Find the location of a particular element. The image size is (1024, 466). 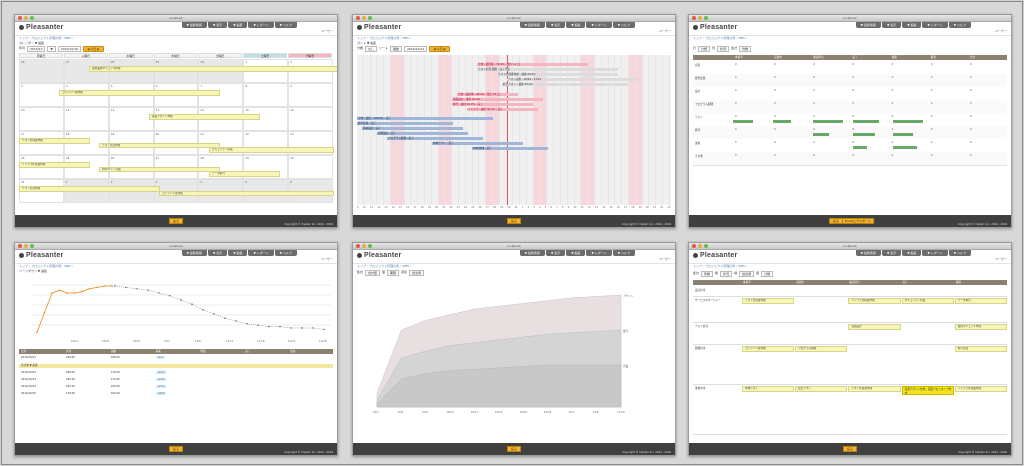

calendar-event: 運用業務マニュアル作成 is located at coordinates (213, 69).